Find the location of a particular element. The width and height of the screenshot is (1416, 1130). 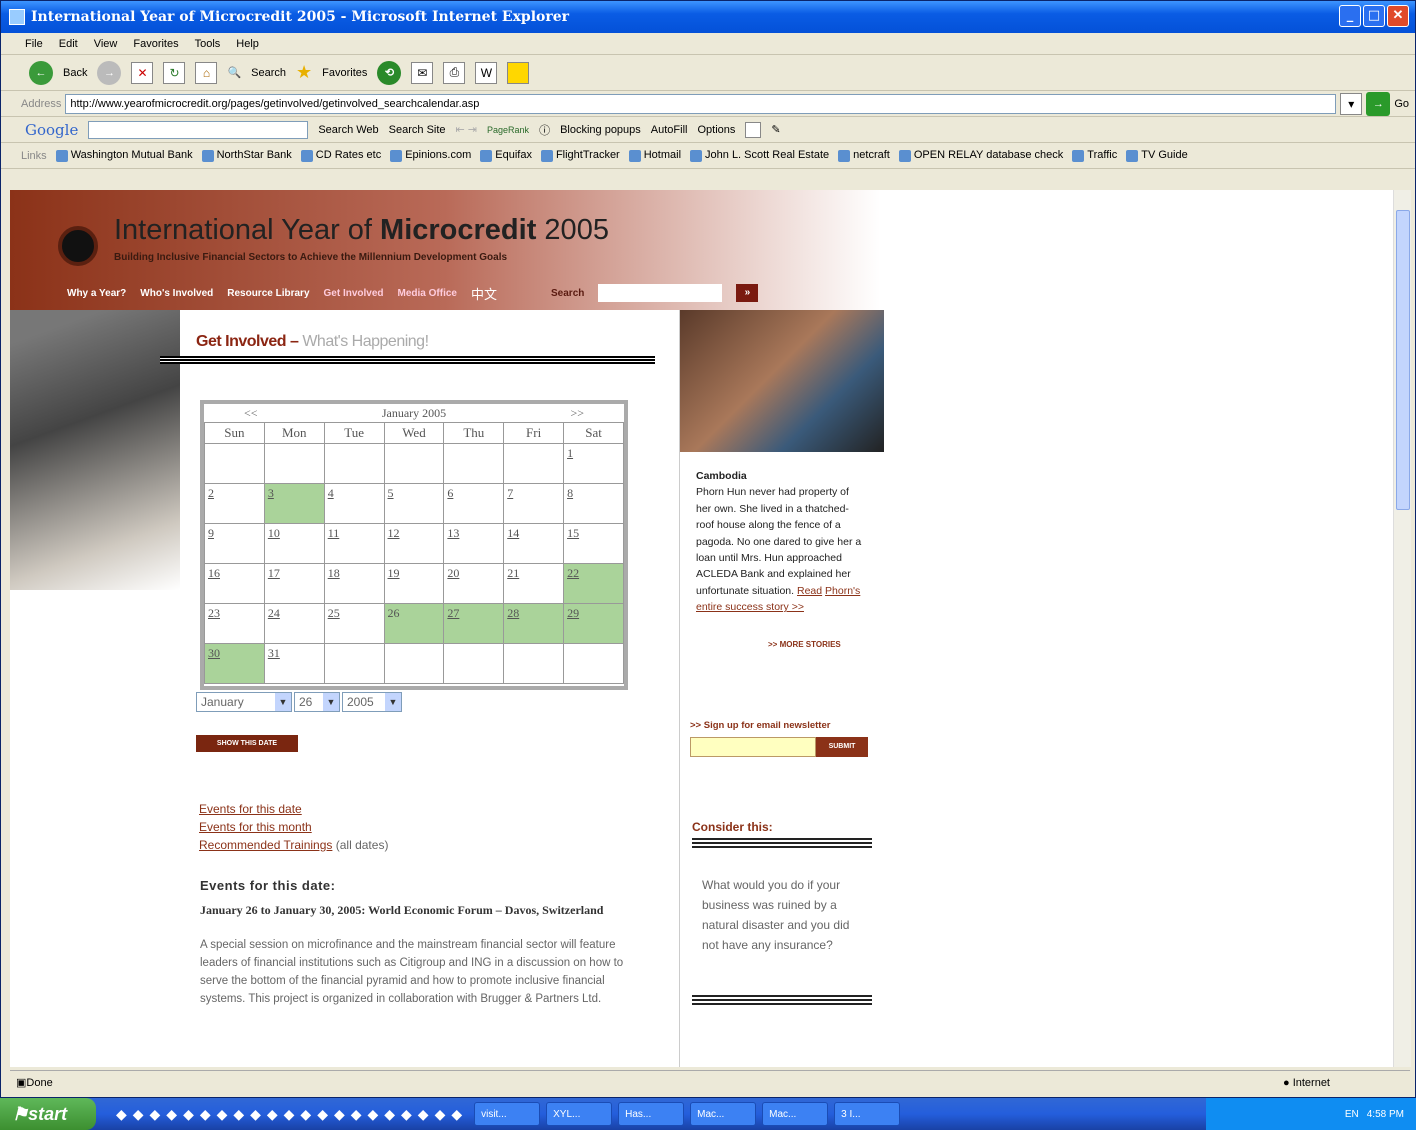

calendar-day-cell: 1 is located at coordinates (593, 463).